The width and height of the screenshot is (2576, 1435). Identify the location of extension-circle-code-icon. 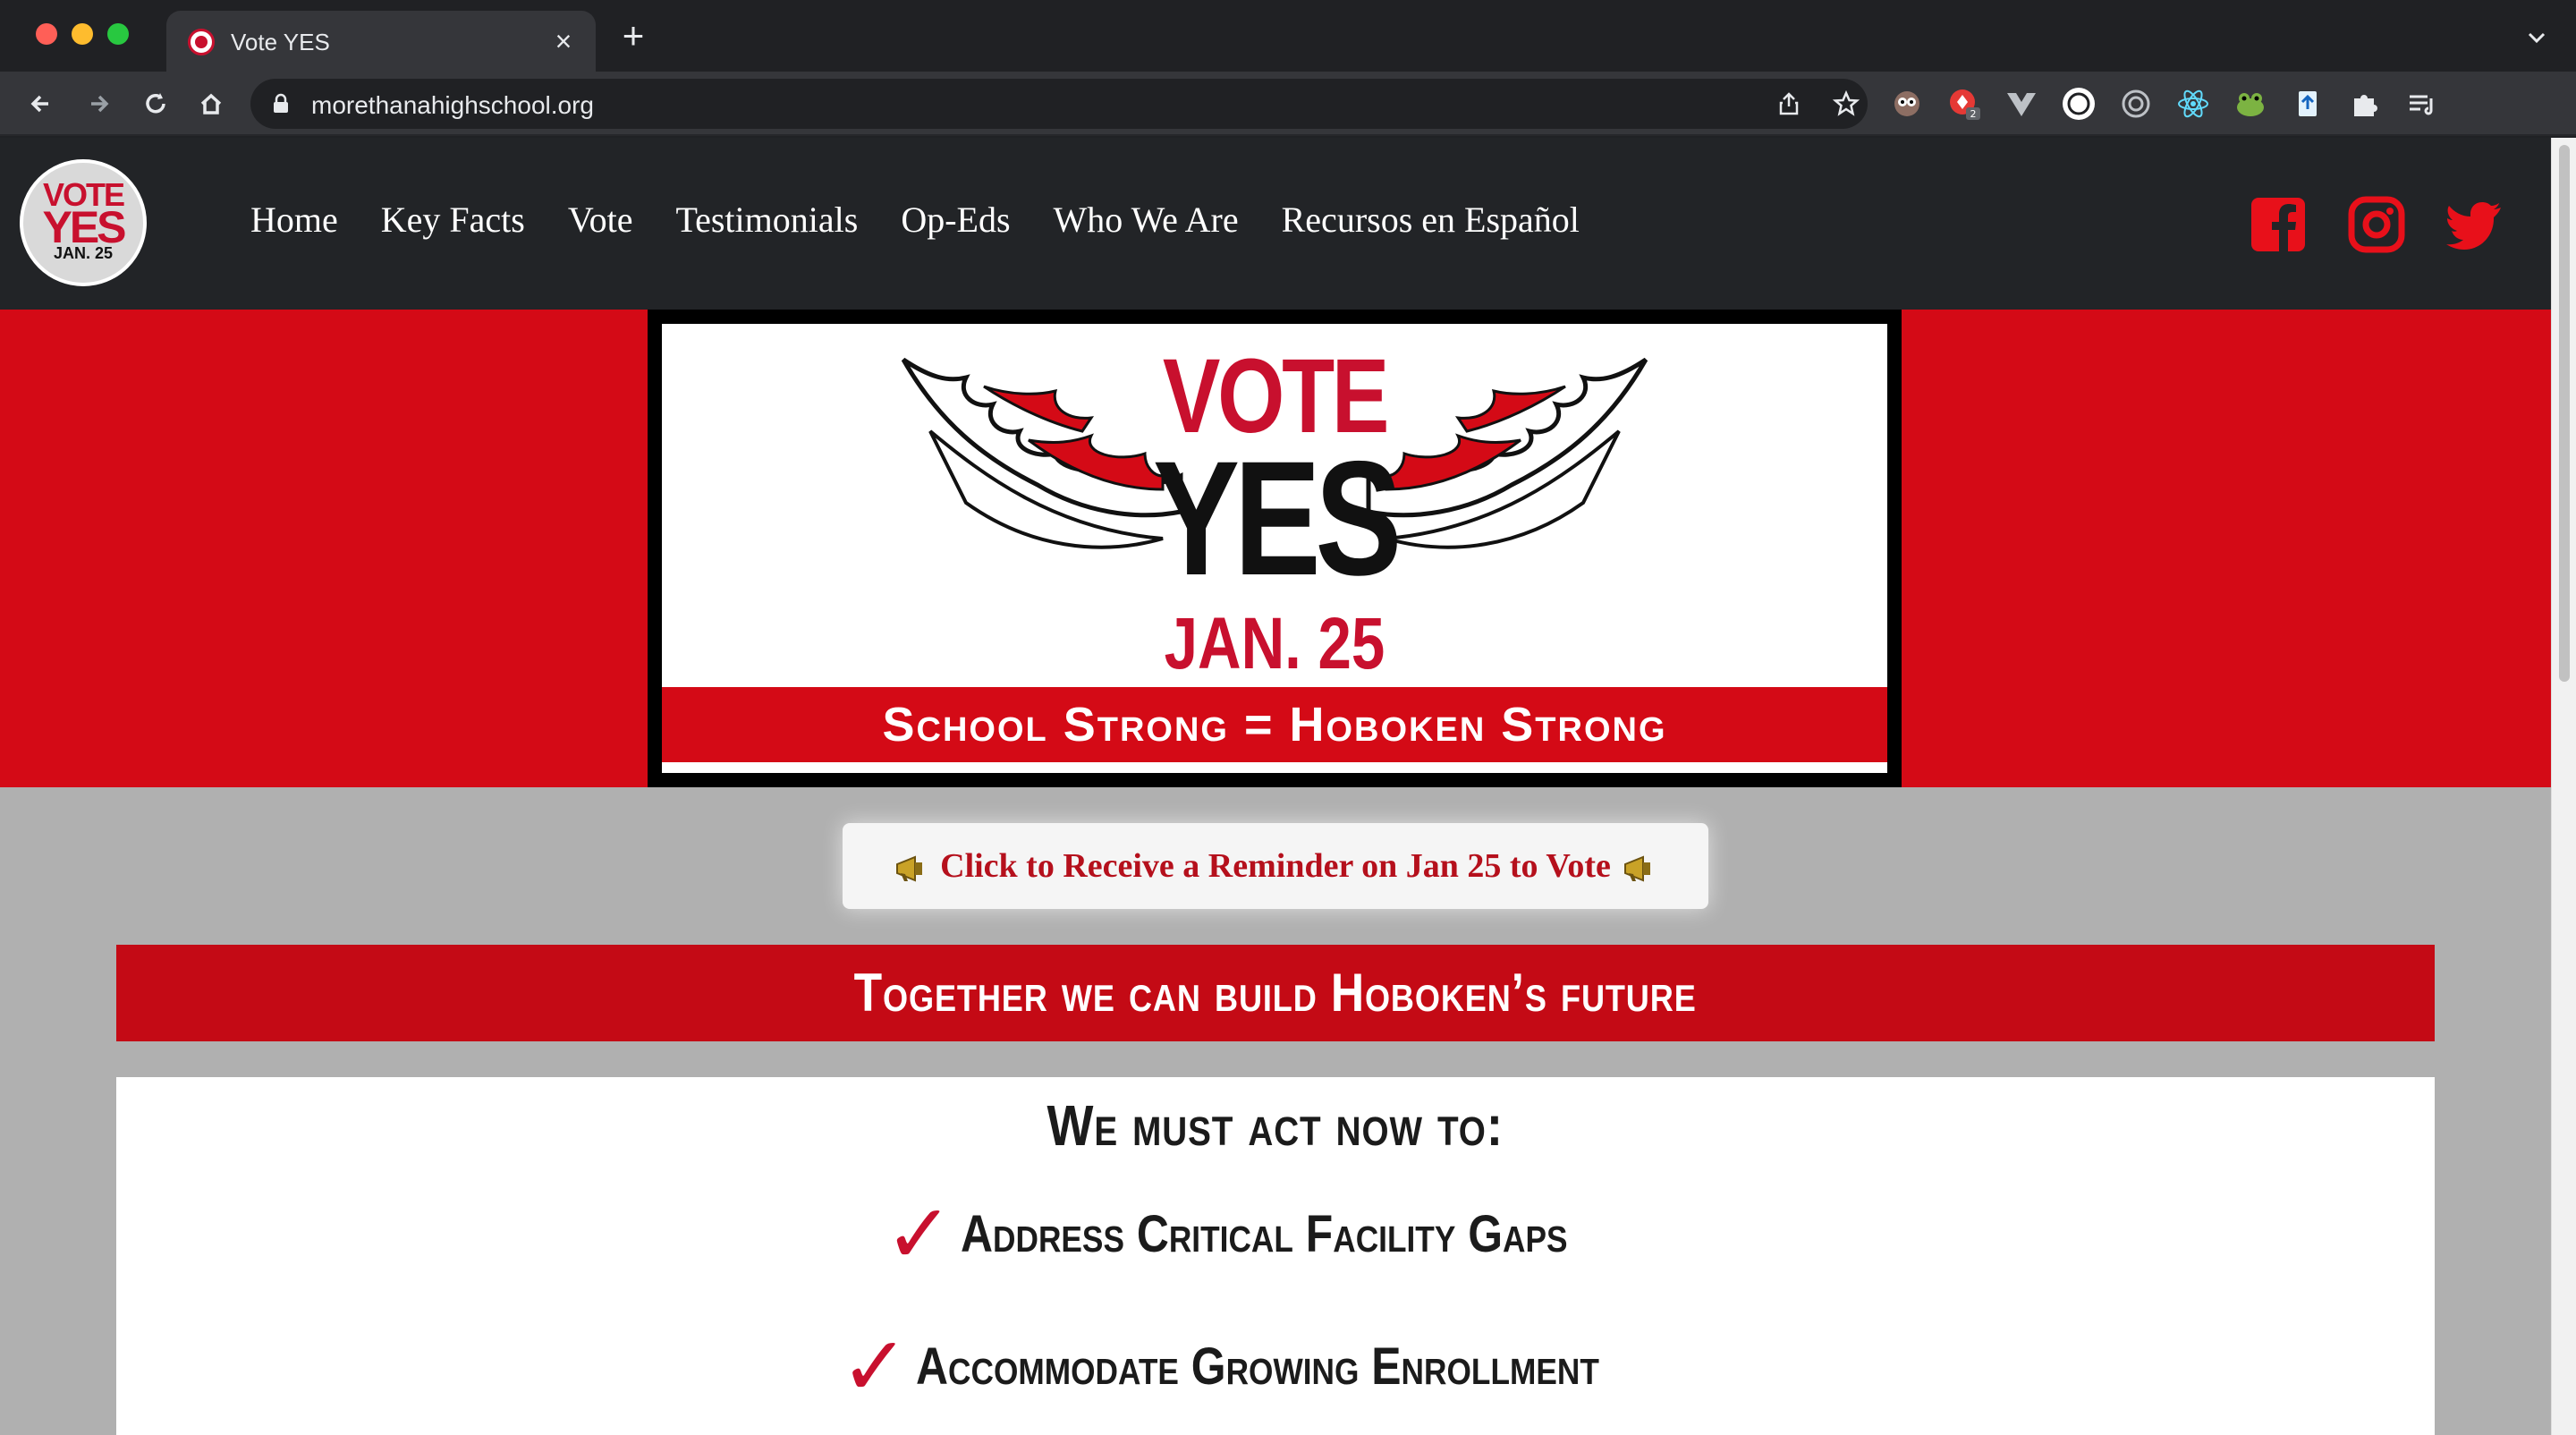
(2079, 104).